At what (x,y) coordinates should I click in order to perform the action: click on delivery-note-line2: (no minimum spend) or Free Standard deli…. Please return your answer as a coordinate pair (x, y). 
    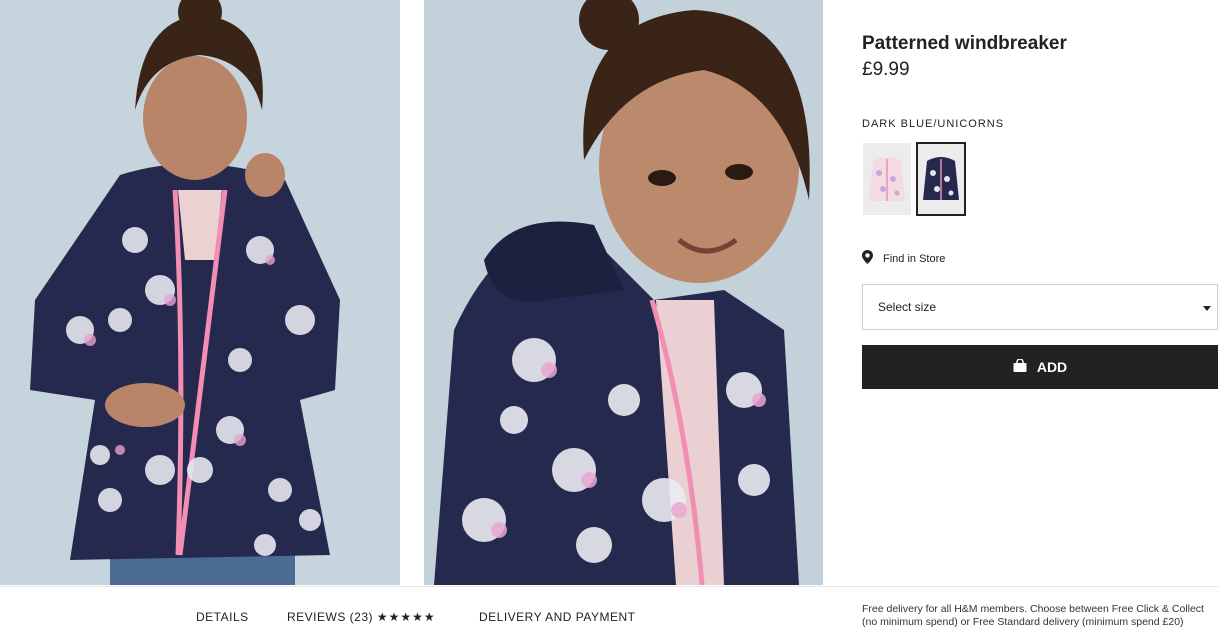
    Looking at the image, I should click on (1023, 622).